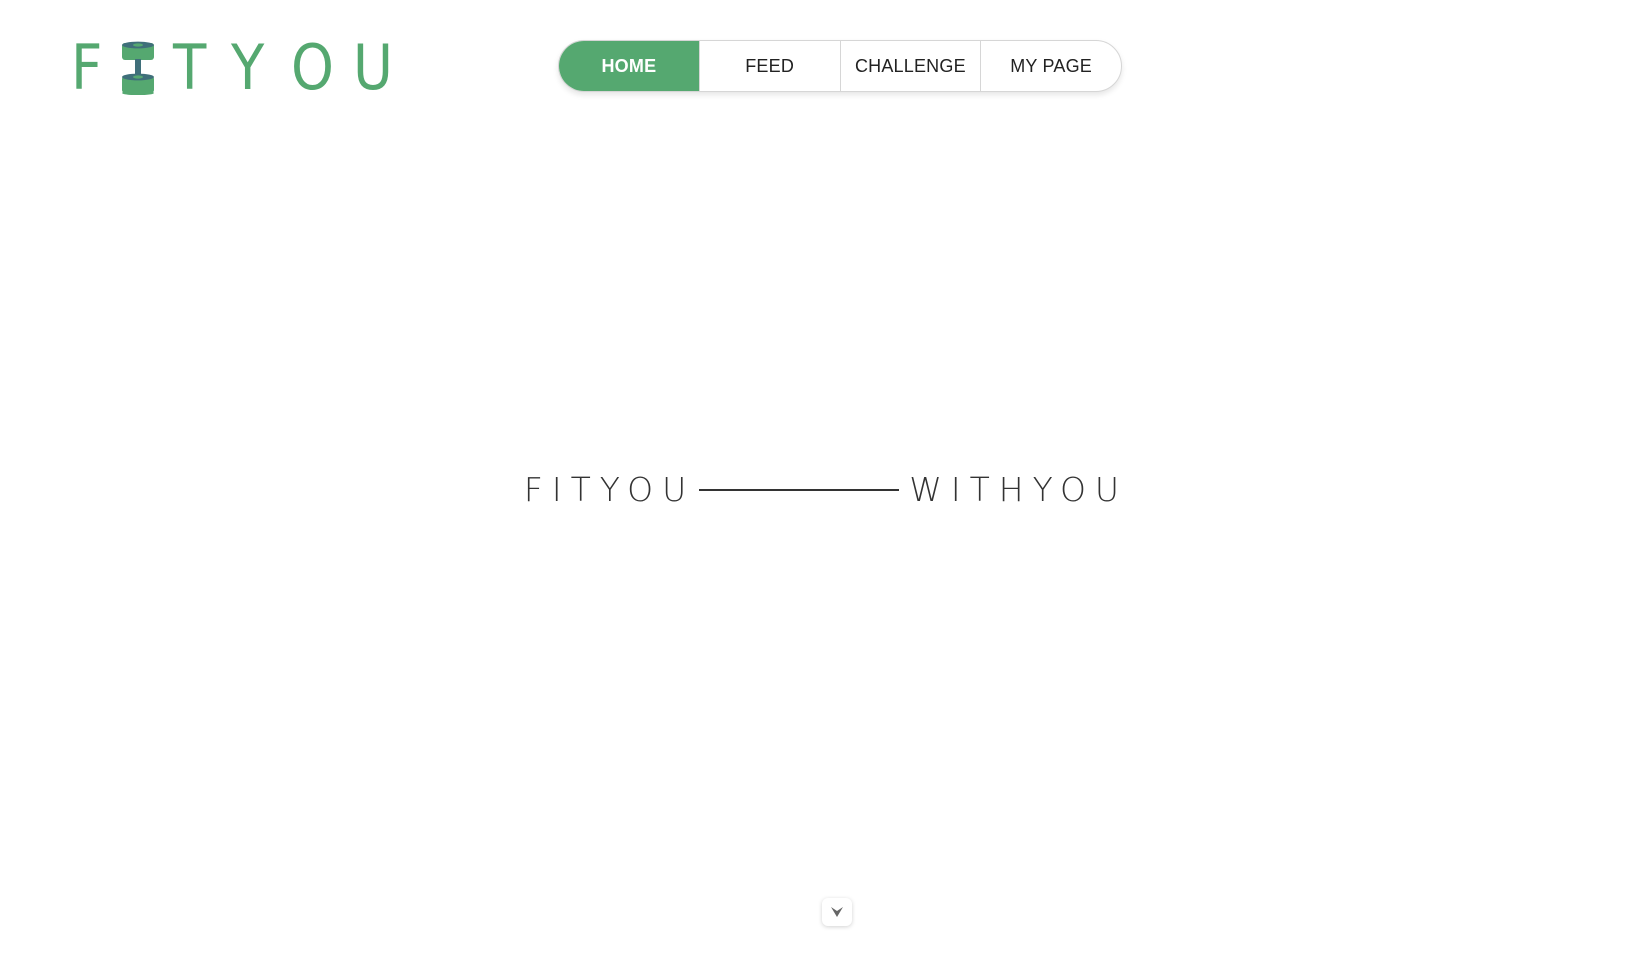  I want to click on nav-home: HOME, so click(629, 66).